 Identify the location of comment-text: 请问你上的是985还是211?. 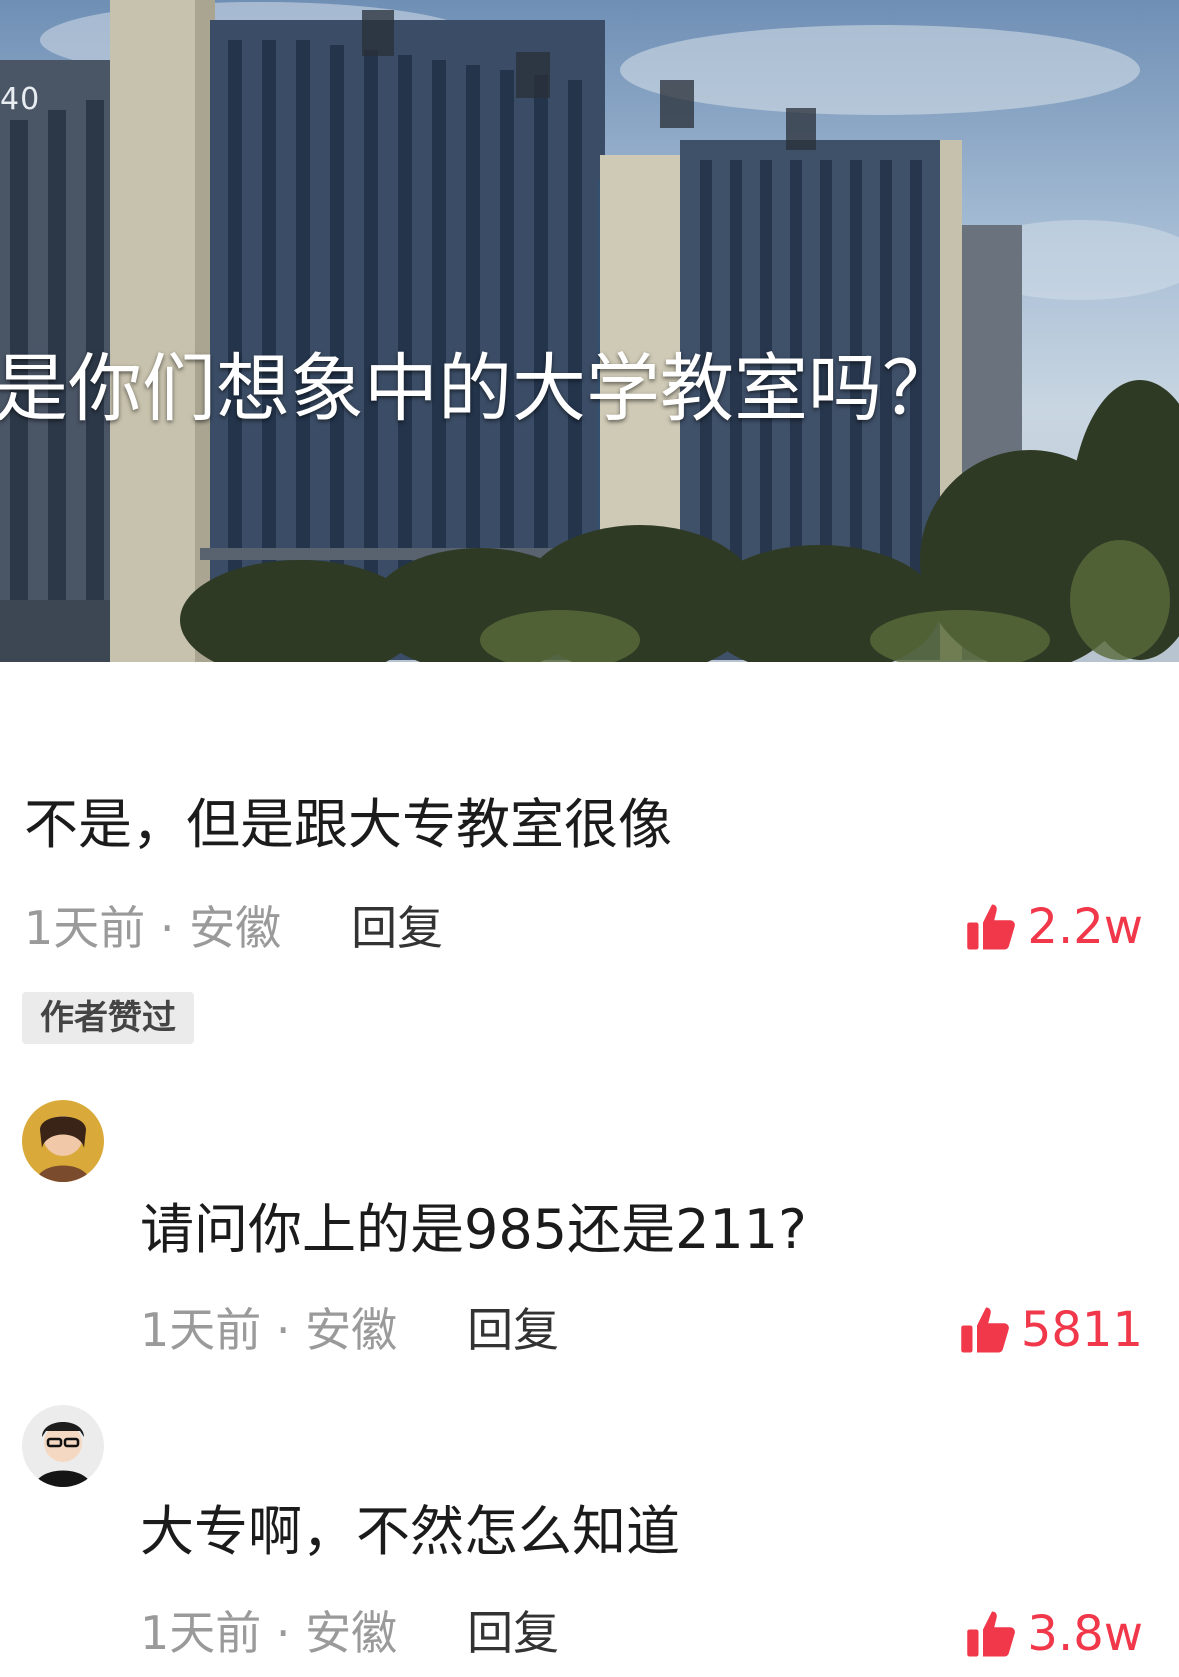
(473, 1229).